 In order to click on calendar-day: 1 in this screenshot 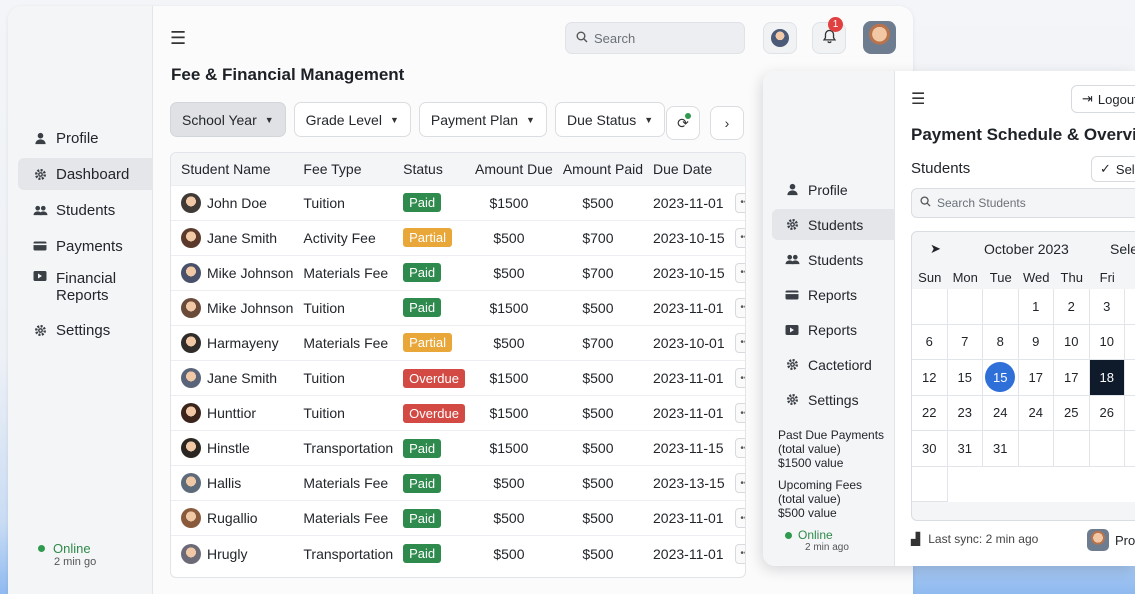, I will do `click(1036, 307)`.